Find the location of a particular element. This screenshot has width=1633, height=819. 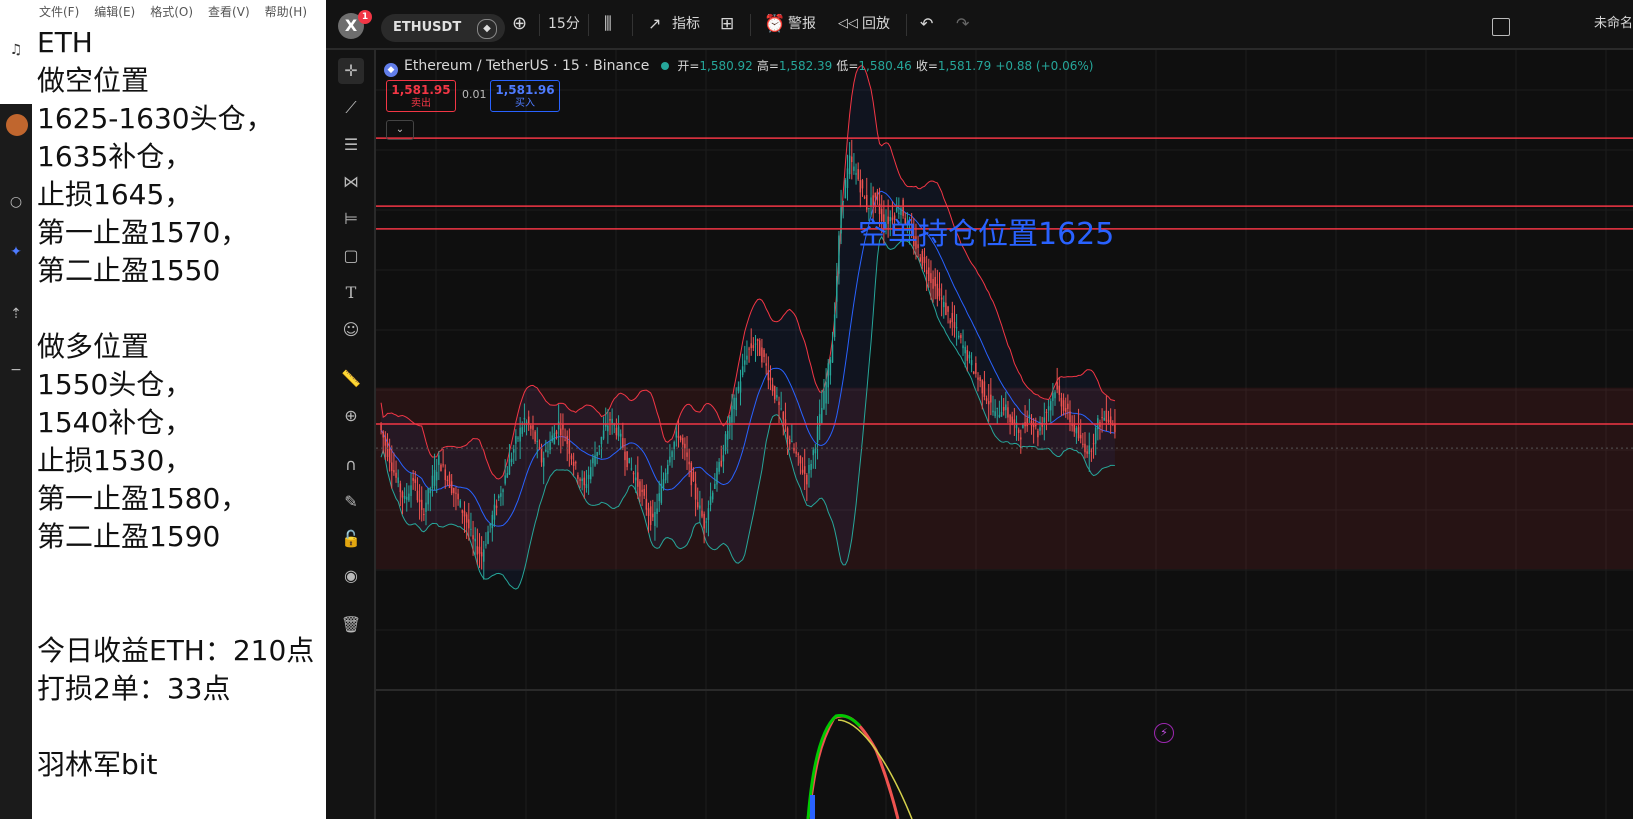

symbol-search-button: ETHUSDT ◆ is located at coordinates (443, 28).